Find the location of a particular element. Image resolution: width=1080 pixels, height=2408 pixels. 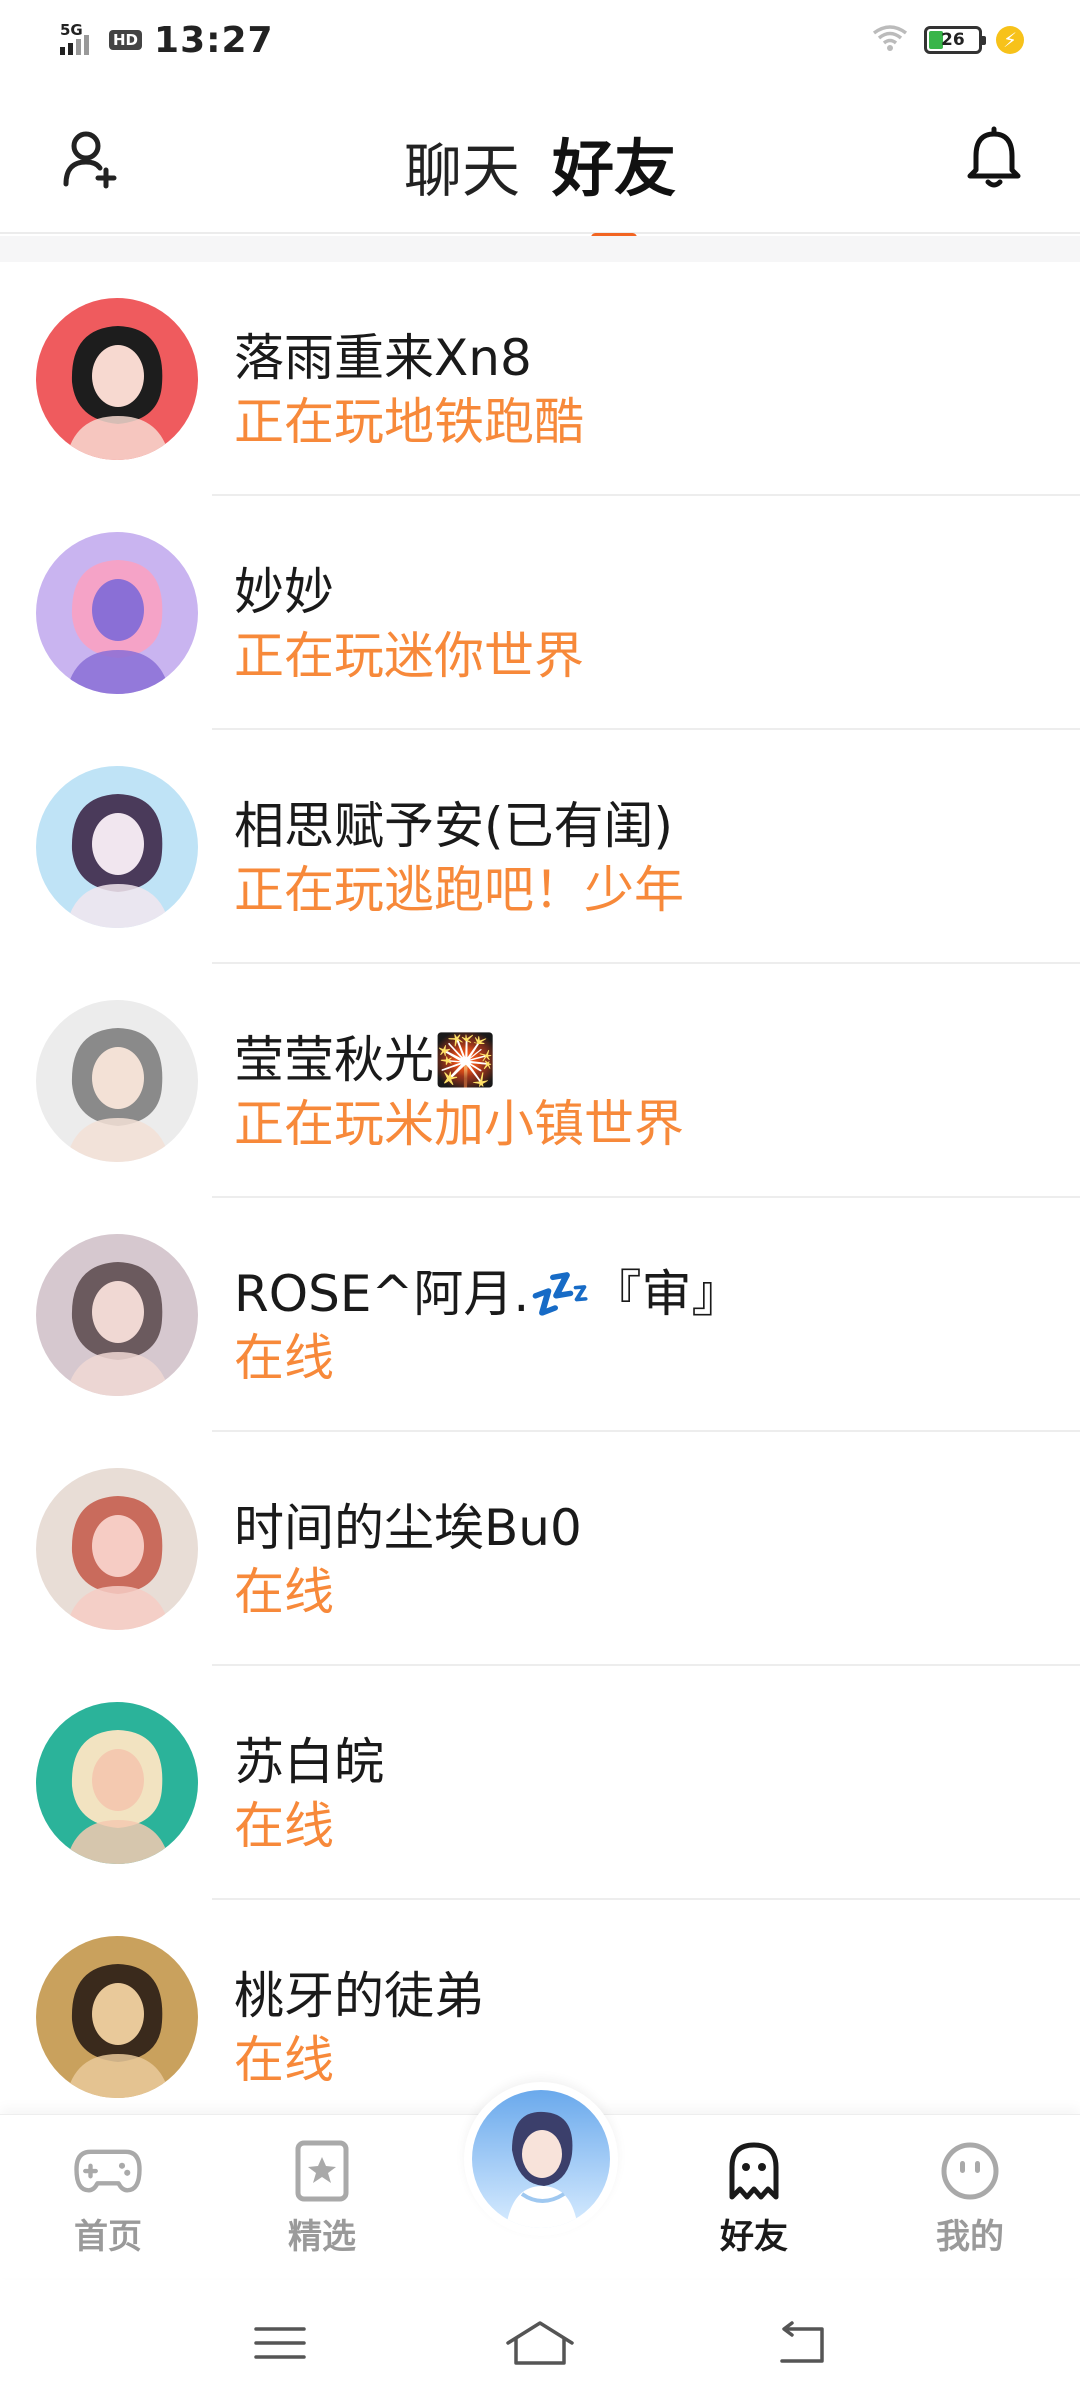

friend-name: 时间的尘埃Bu0 is located at coordinates (408, 1528).